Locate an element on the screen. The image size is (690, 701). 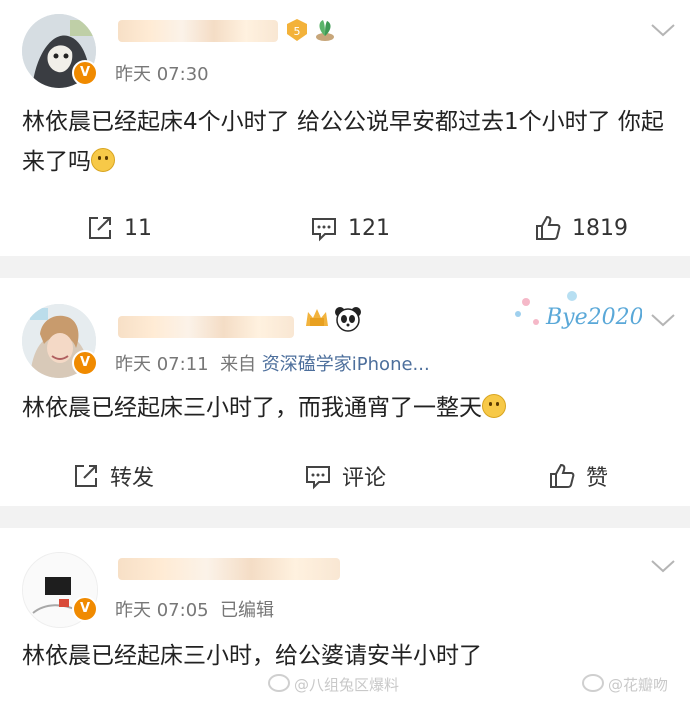
repost-button: 11 is located at coordinates (119, 228).